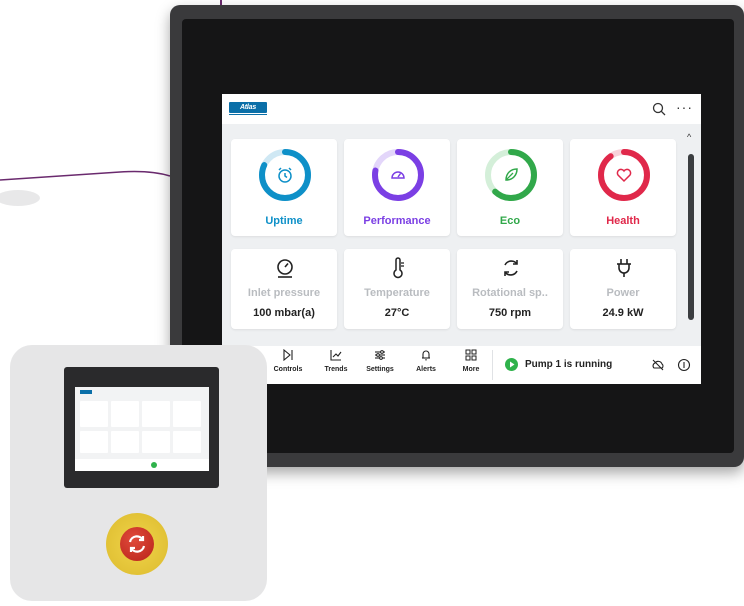 The height and width of the screenshot is (606, 744). What do you see at coordinates (511, 174) in the screenshot?
I see `leaf-icon` at bounding box center [511, 174].